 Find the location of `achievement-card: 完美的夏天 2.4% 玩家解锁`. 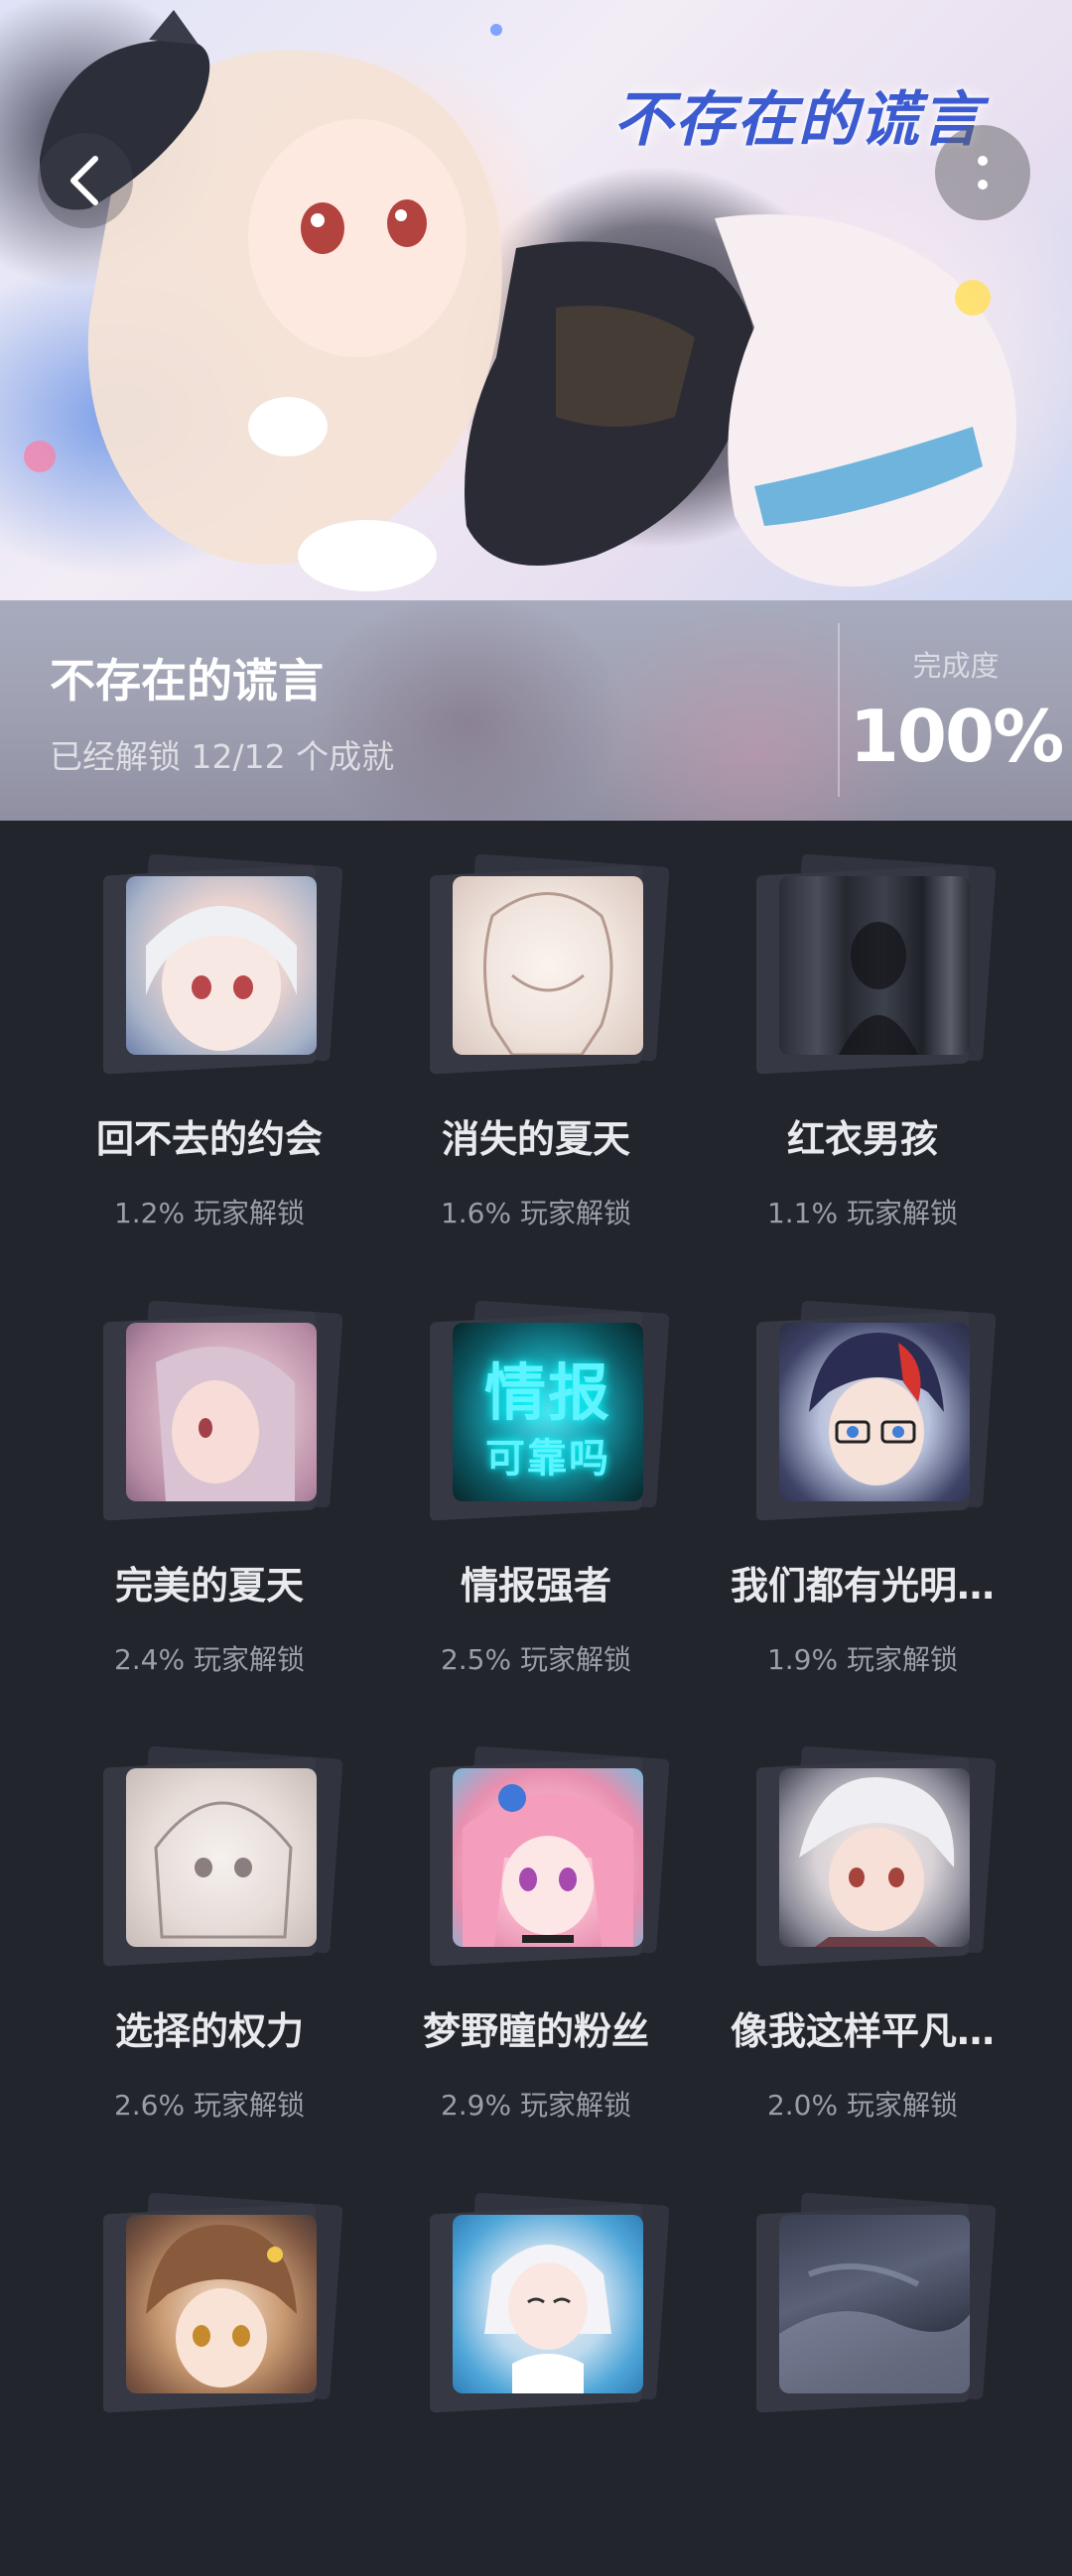

achievement-card: 完美的夏天 2.4% 玩家解锁 is located at coordinates (209, 1476).